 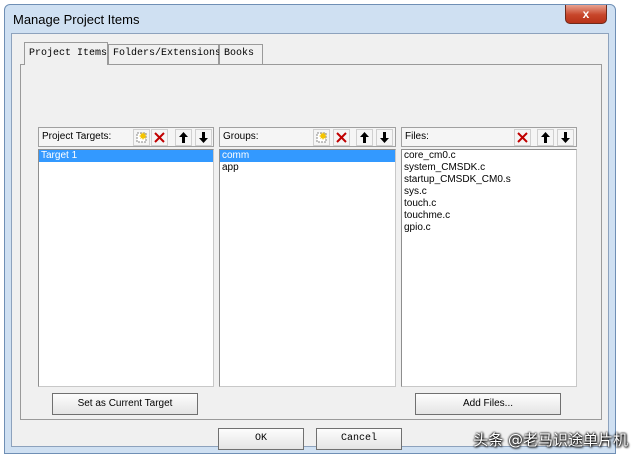 What do you see at coordinates (307, 168) in the screenshot?
I see `list-item-group-app: app` at bounding box center [307, 168].